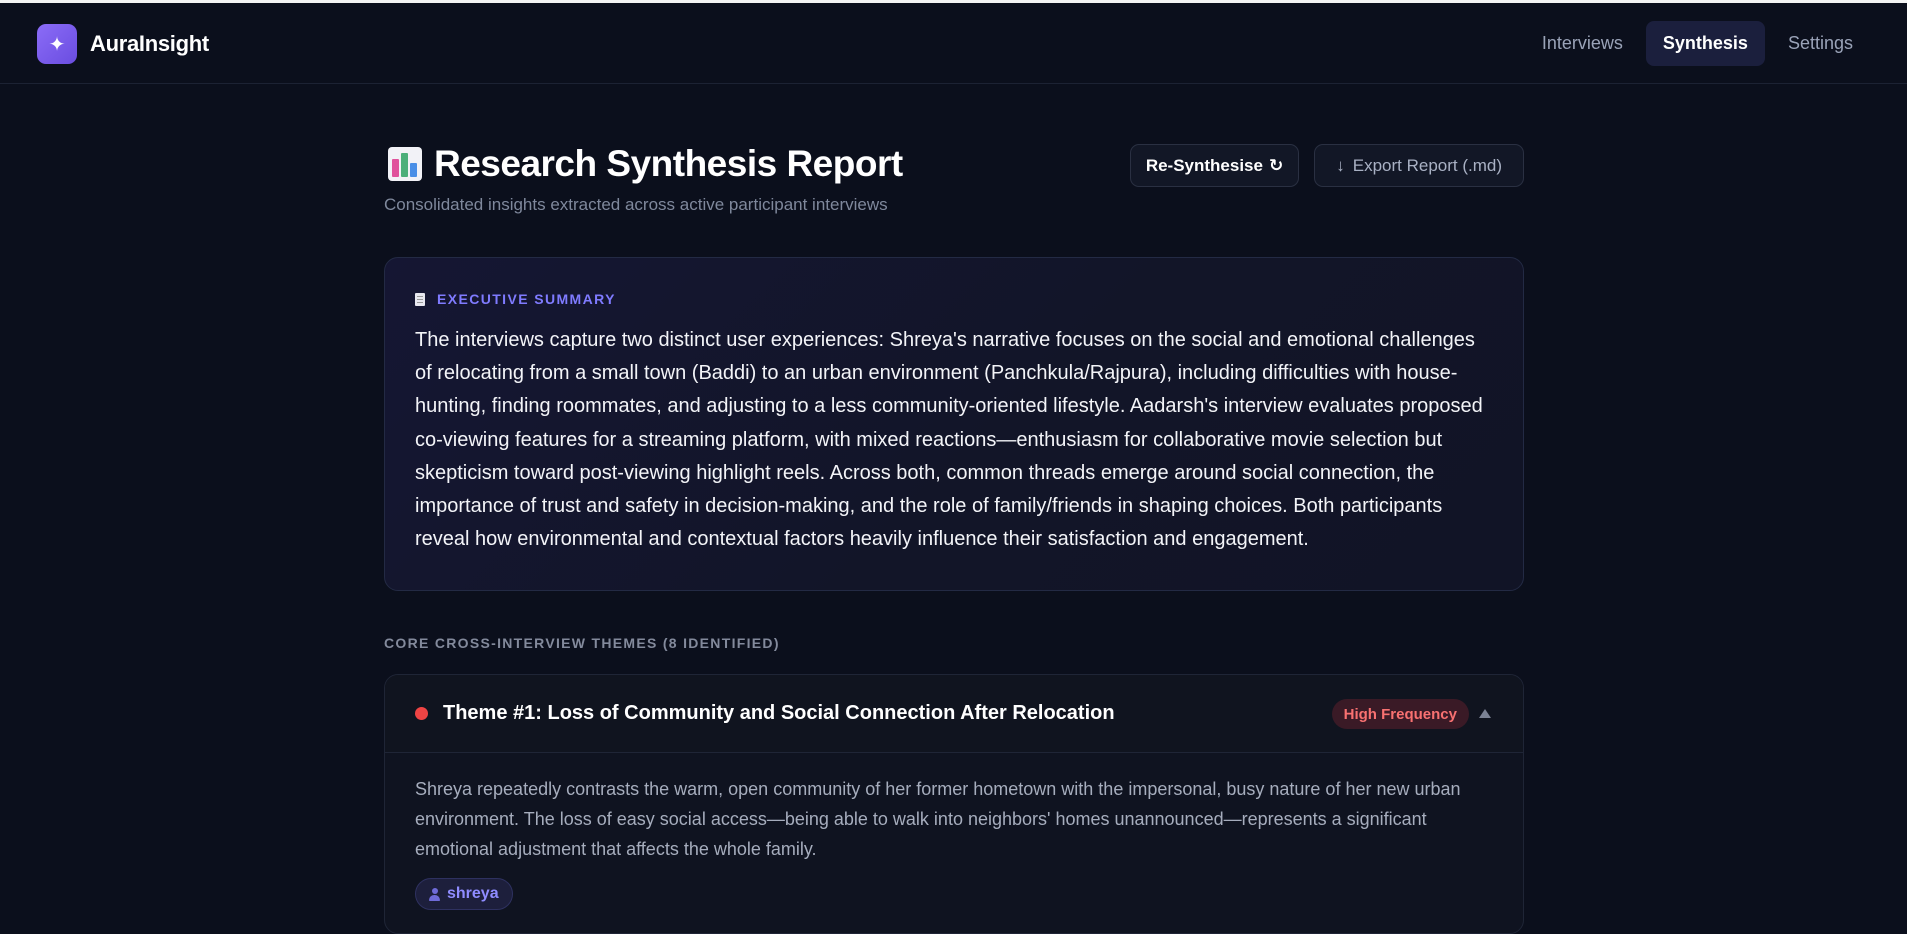 The height and width of the screenshot is (934, 1907). What do you see at coordinates (57, 44) in the screenshot?
I see `sparkle-logo-icon: ✦` at bounding box center [57, 44].